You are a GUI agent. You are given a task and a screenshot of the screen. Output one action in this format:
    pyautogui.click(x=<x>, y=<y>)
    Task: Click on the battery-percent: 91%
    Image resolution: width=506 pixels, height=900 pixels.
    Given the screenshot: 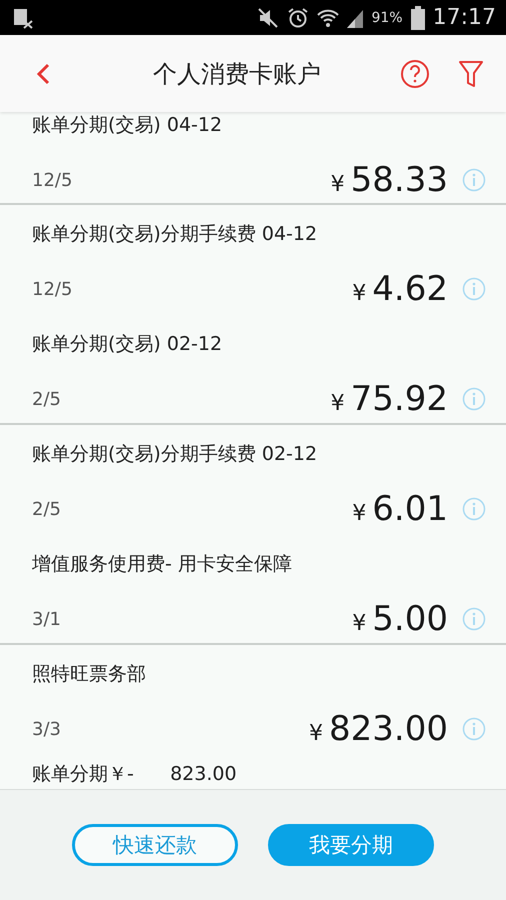 What is the action you would take?
    pyautogui.click(x=387, y=18)
    